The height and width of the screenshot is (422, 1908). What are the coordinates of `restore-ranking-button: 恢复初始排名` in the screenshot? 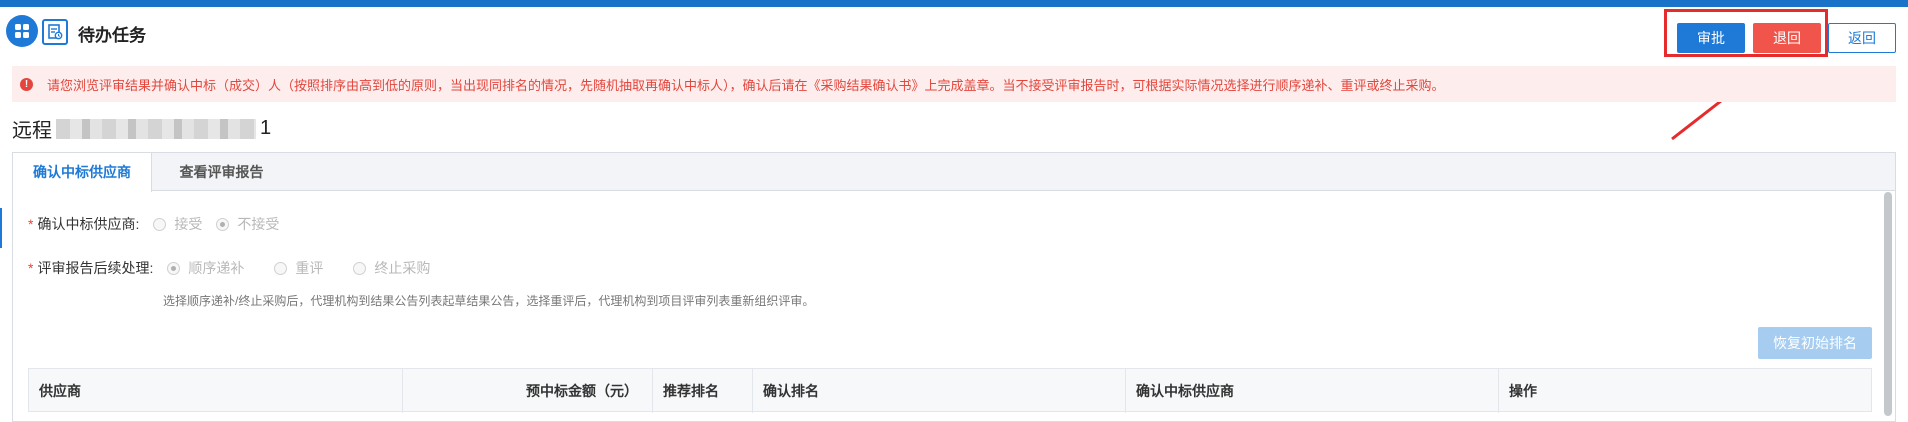 It's located at (1815, 343).